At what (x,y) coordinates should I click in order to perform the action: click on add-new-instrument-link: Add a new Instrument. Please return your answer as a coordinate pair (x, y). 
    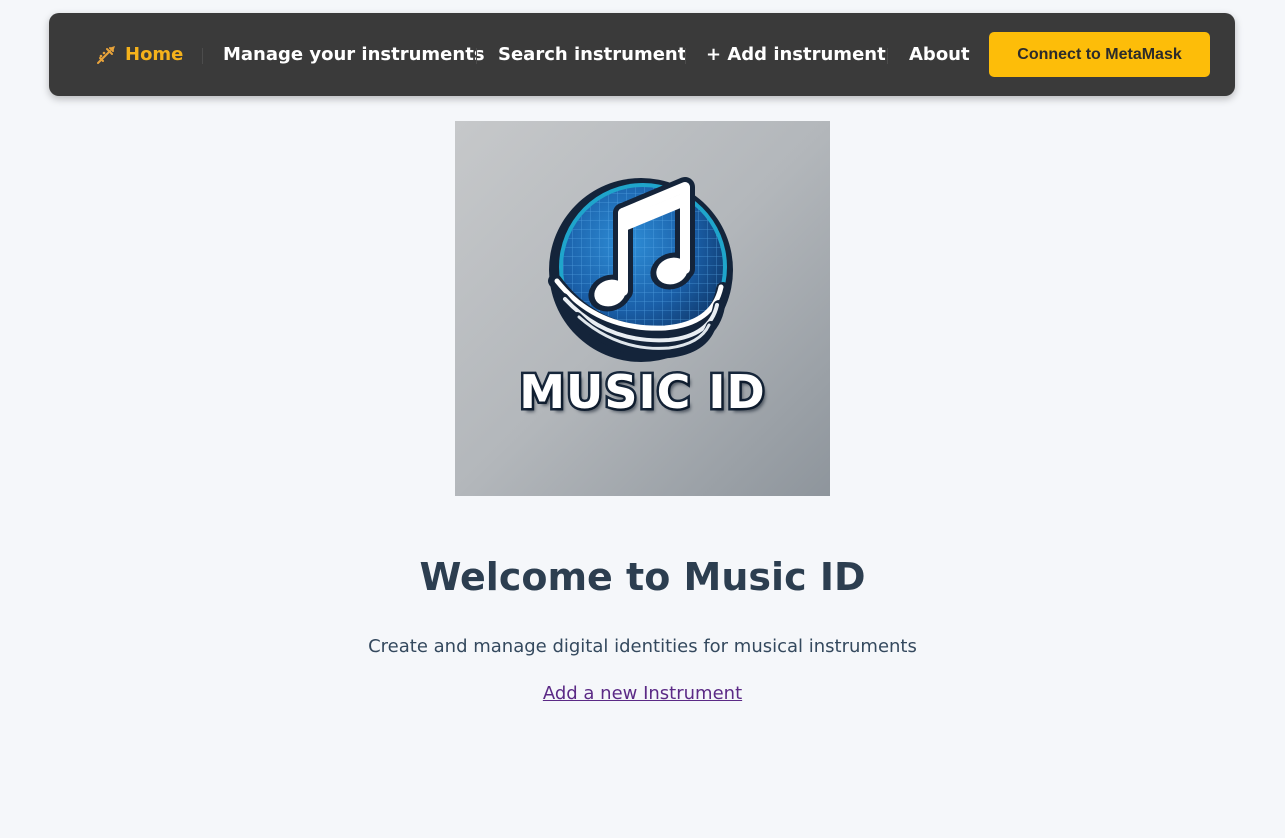
    Looking at the image, I should click on (642, 693).